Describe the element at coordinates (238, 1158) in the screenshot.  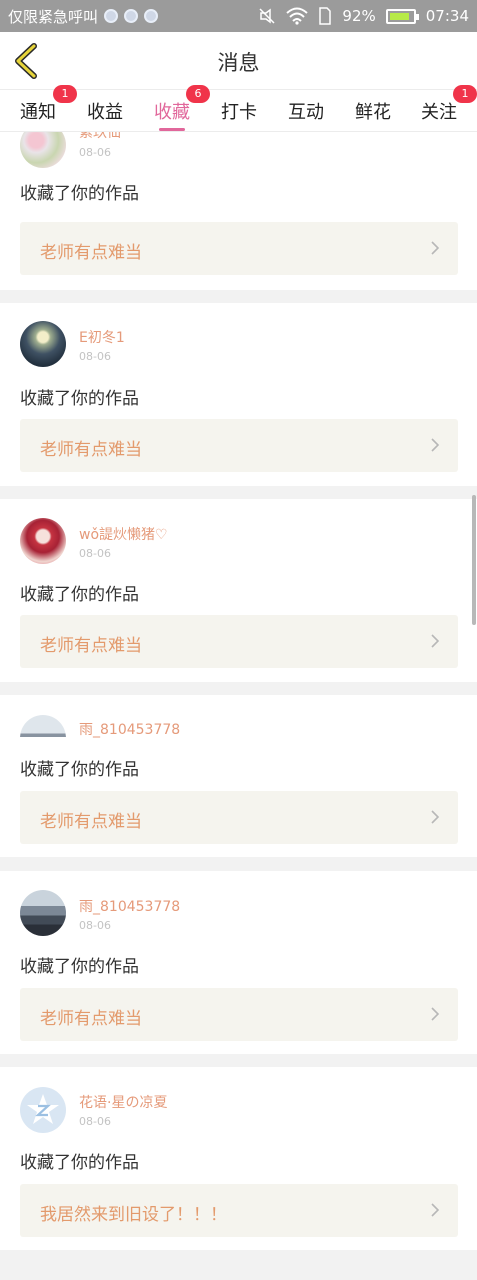
I see `favorite-card: 花语·星の凉夏 08-06 收藏了你的作品 我居然来到旧设了！！！` at that location.